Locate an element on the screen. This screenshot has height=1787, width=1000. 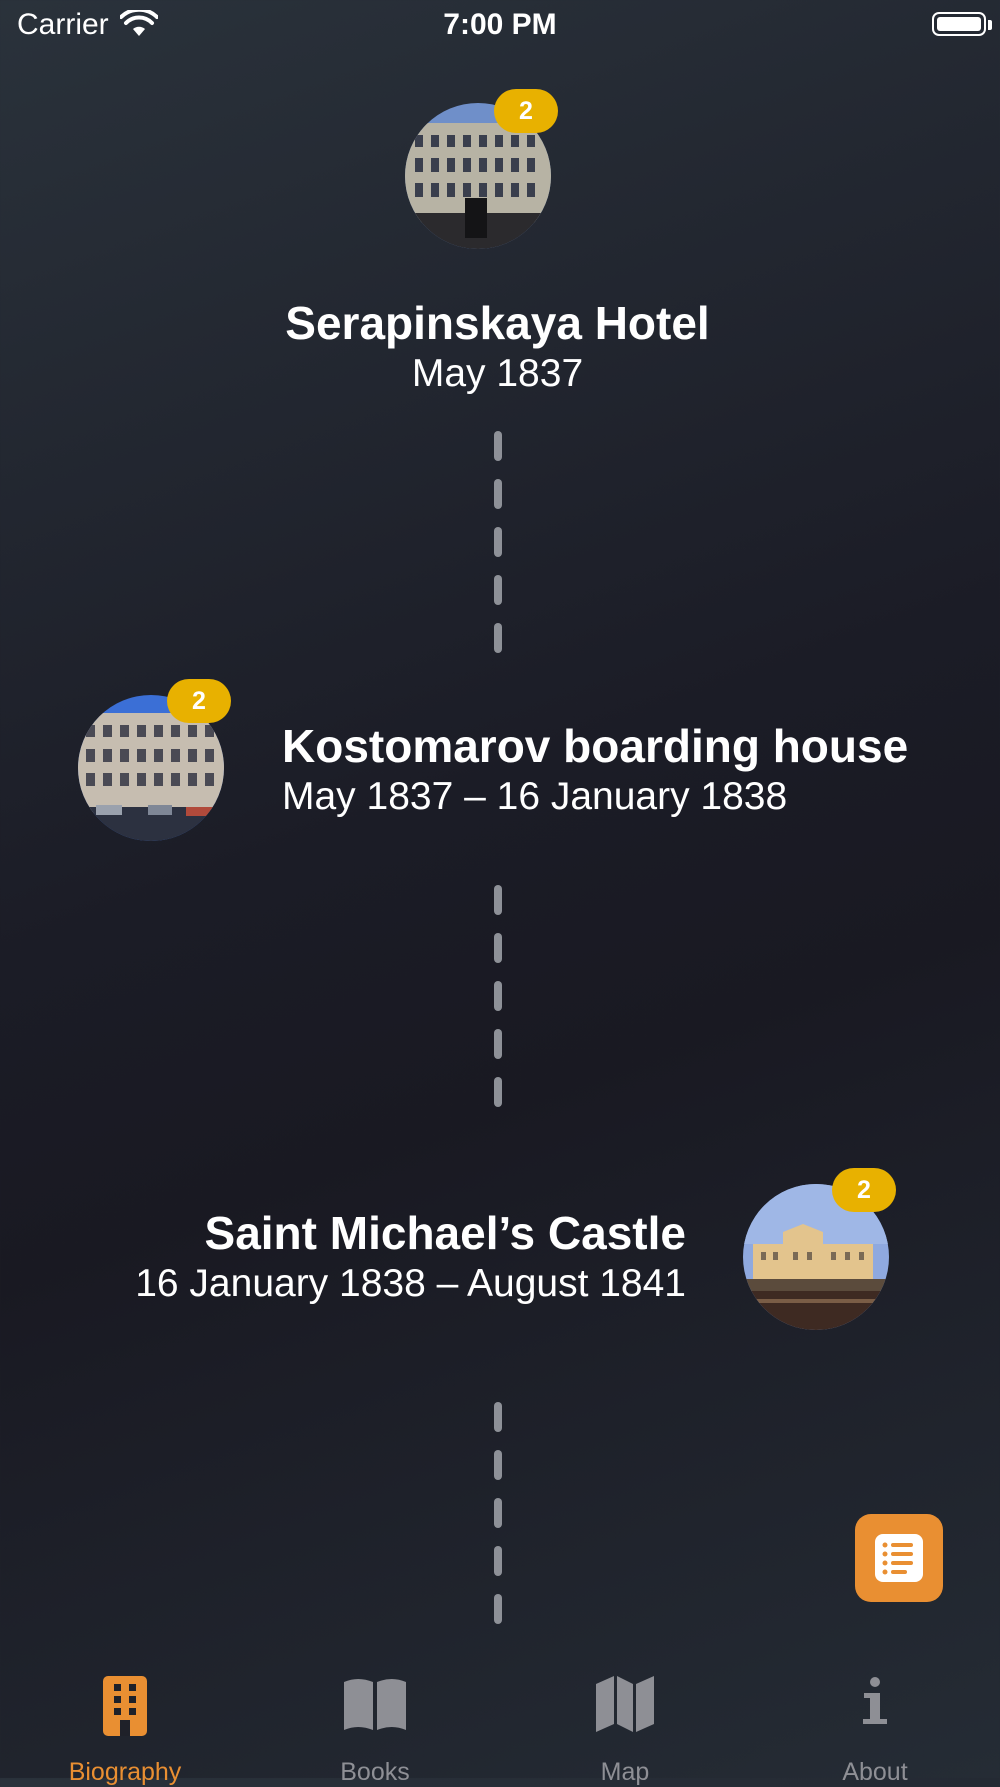
tab-map: Map is located at coordinates (625, 1723).